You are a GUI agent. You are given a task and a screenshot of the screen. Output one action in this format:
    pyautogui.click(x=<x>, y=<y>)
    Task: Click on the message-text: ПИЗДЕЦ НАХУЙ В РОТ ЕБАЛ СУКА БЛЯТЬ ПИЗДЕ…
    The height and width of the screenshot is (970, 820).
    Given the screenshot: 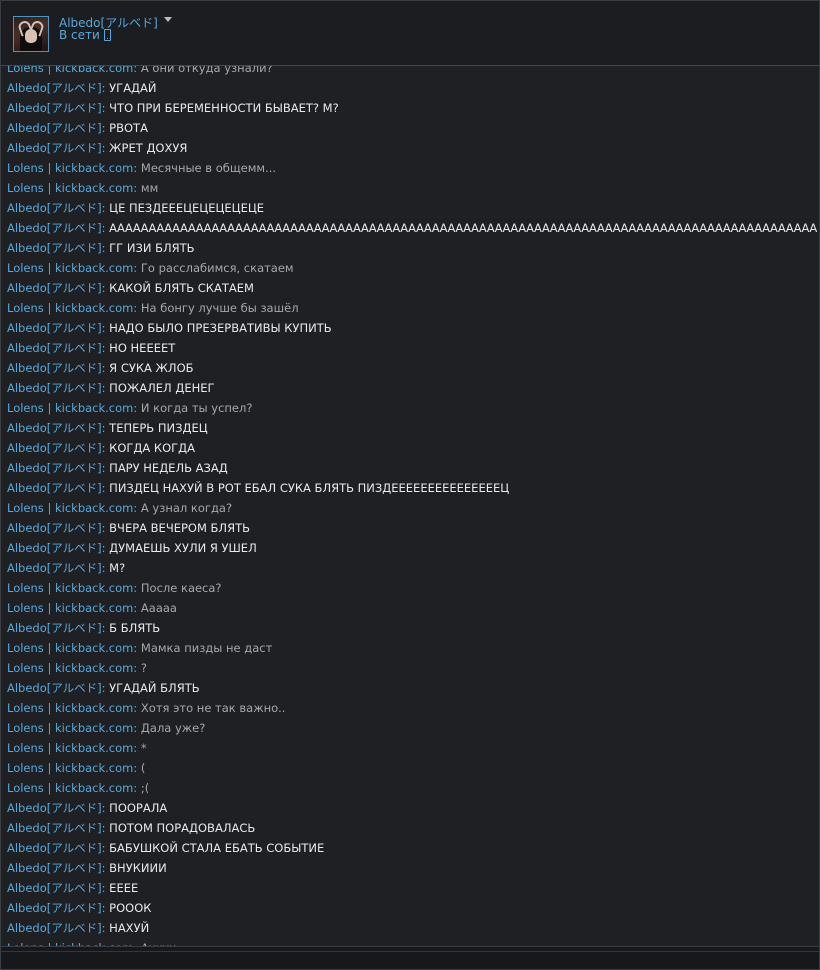 What is the action you would take?
    pyautogui.click(x=309, y=488)
    